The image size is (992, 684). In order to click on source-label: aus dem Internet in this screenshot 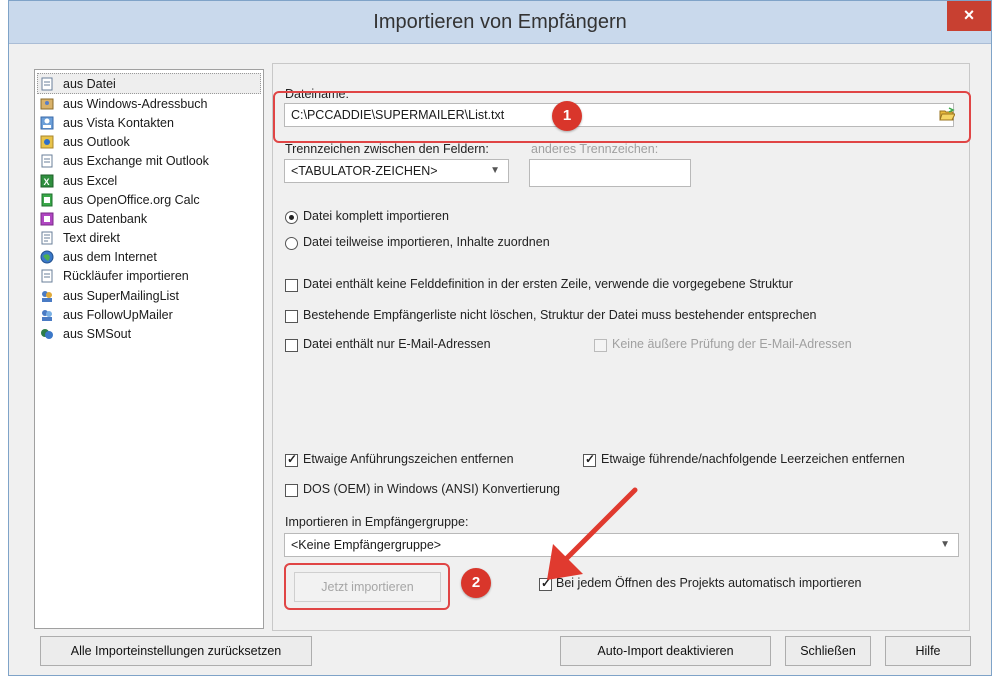, I will do `click(110, 257)`.